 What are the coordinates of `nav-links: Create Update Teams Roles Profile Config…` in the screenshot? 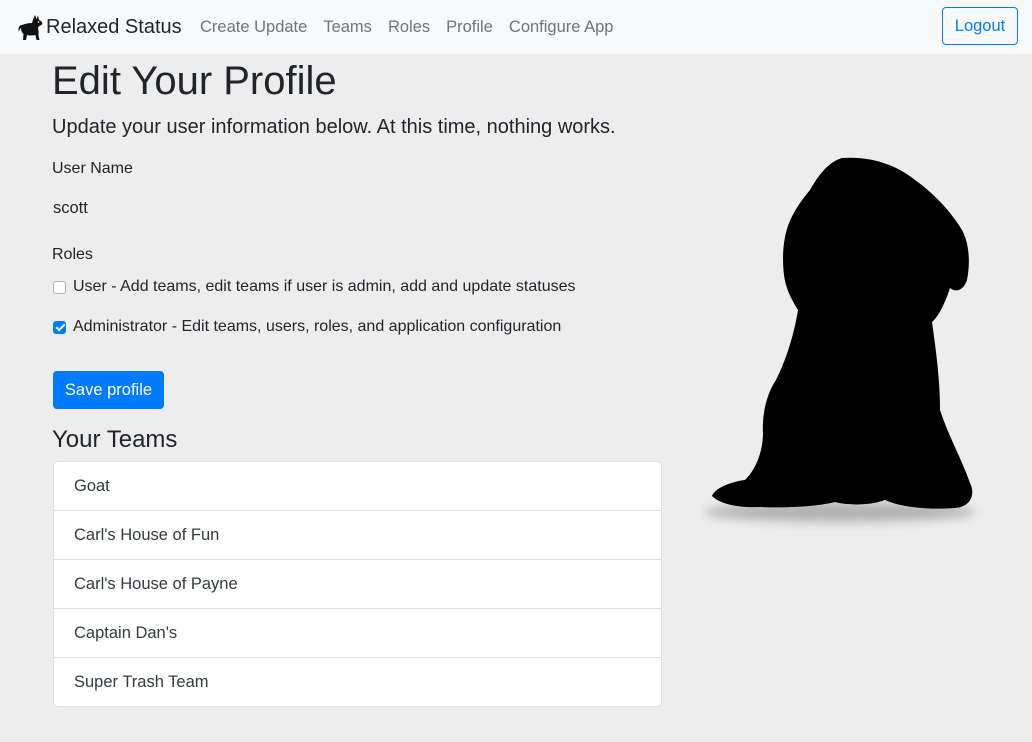 It's located at (406, 27).